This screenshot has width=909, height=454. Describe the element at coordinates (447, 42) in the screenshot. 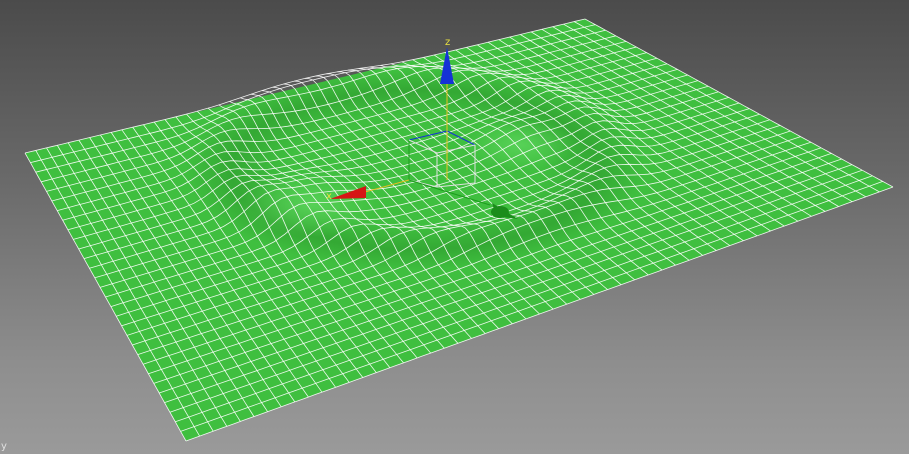

I see `z-axis-label: z` at that location.